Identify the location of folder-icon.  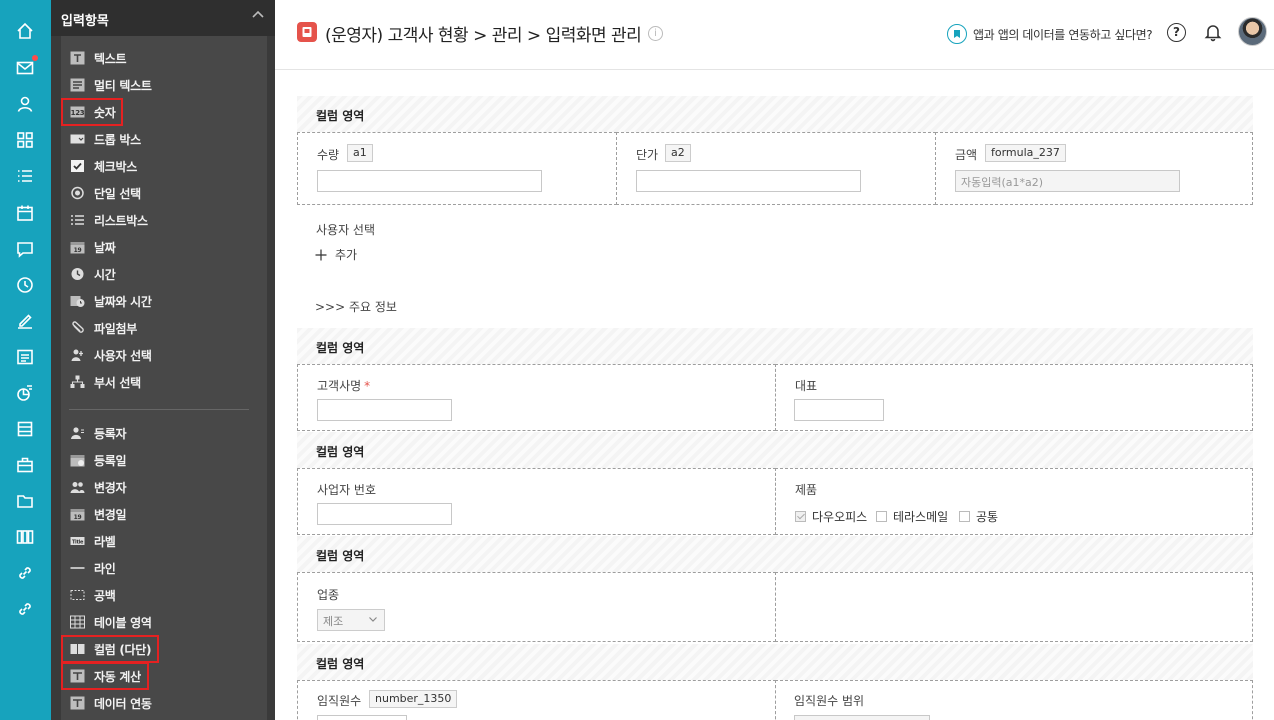
(25, 501).